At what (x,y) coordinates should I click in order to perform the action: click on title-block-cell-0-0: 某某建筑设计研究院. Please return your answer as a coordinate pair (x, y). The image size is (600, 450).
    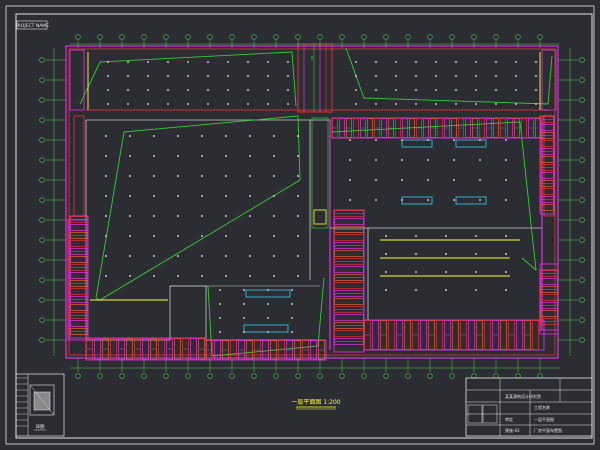
    Looking at the image, I should click on (523, 396).